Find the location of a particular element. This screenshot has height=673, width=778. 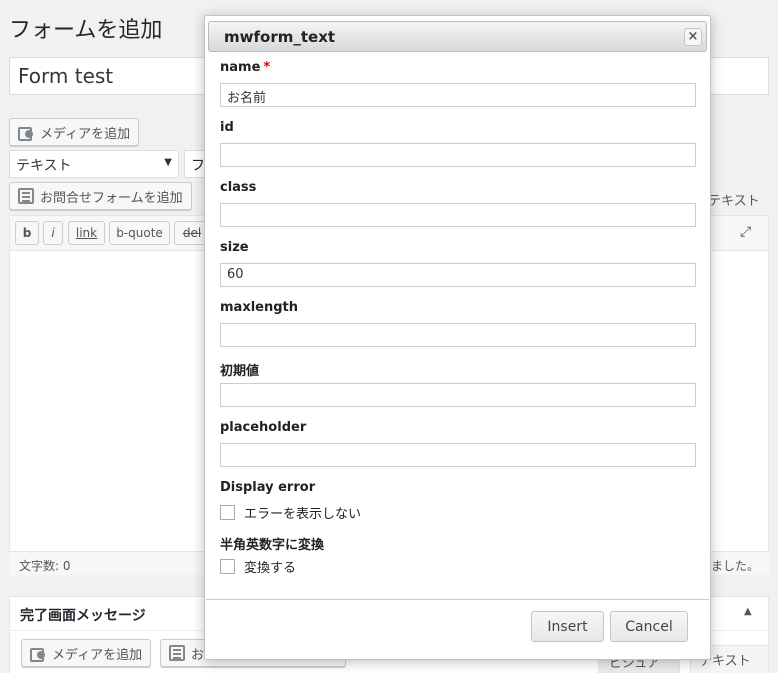

format-select-value: テキスト is located at coordinates (44, 166).